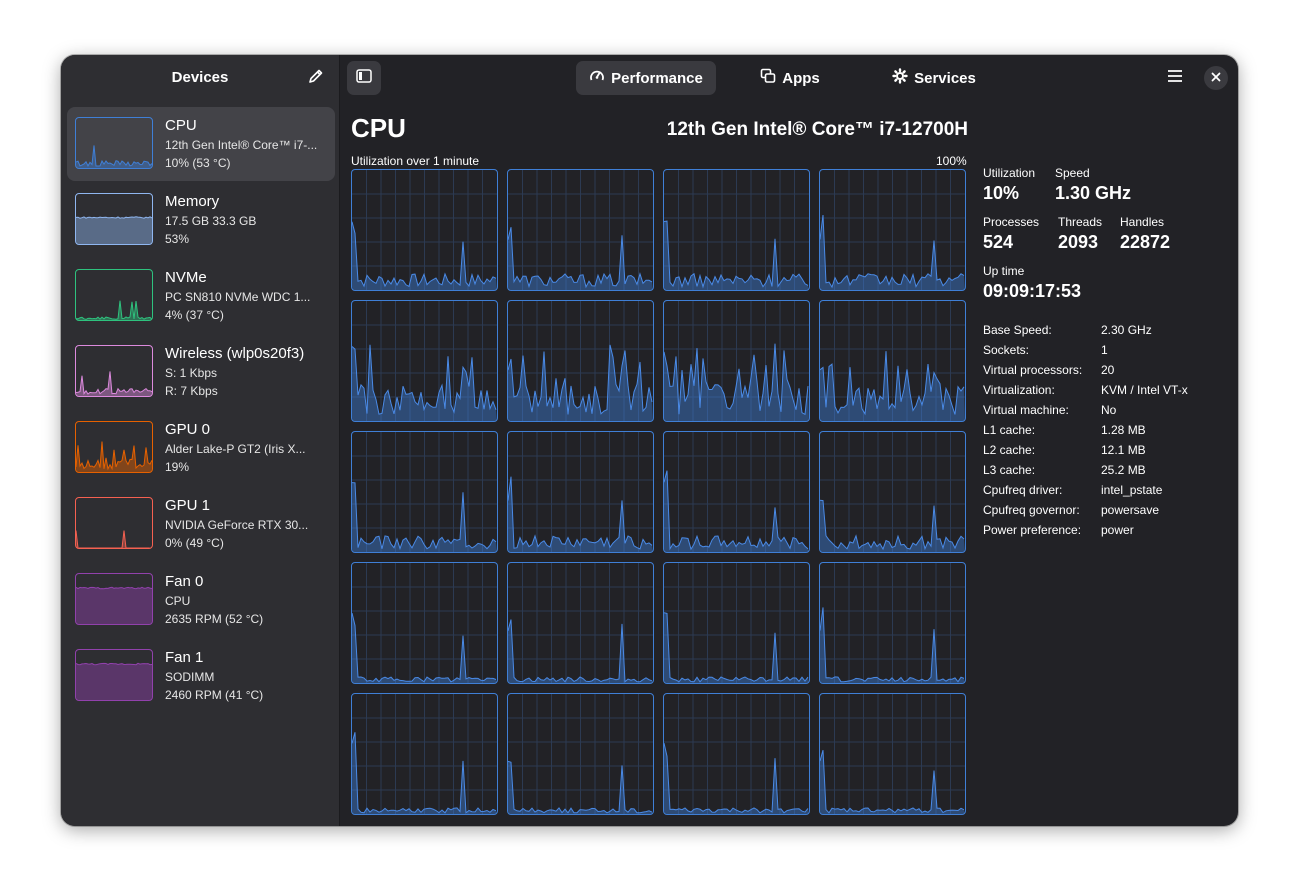 This screenshot has height=893, width=1299. Describe the element at coordinates (184, 657) in the screenshot. I see `device-name: Fan 1` at that location.